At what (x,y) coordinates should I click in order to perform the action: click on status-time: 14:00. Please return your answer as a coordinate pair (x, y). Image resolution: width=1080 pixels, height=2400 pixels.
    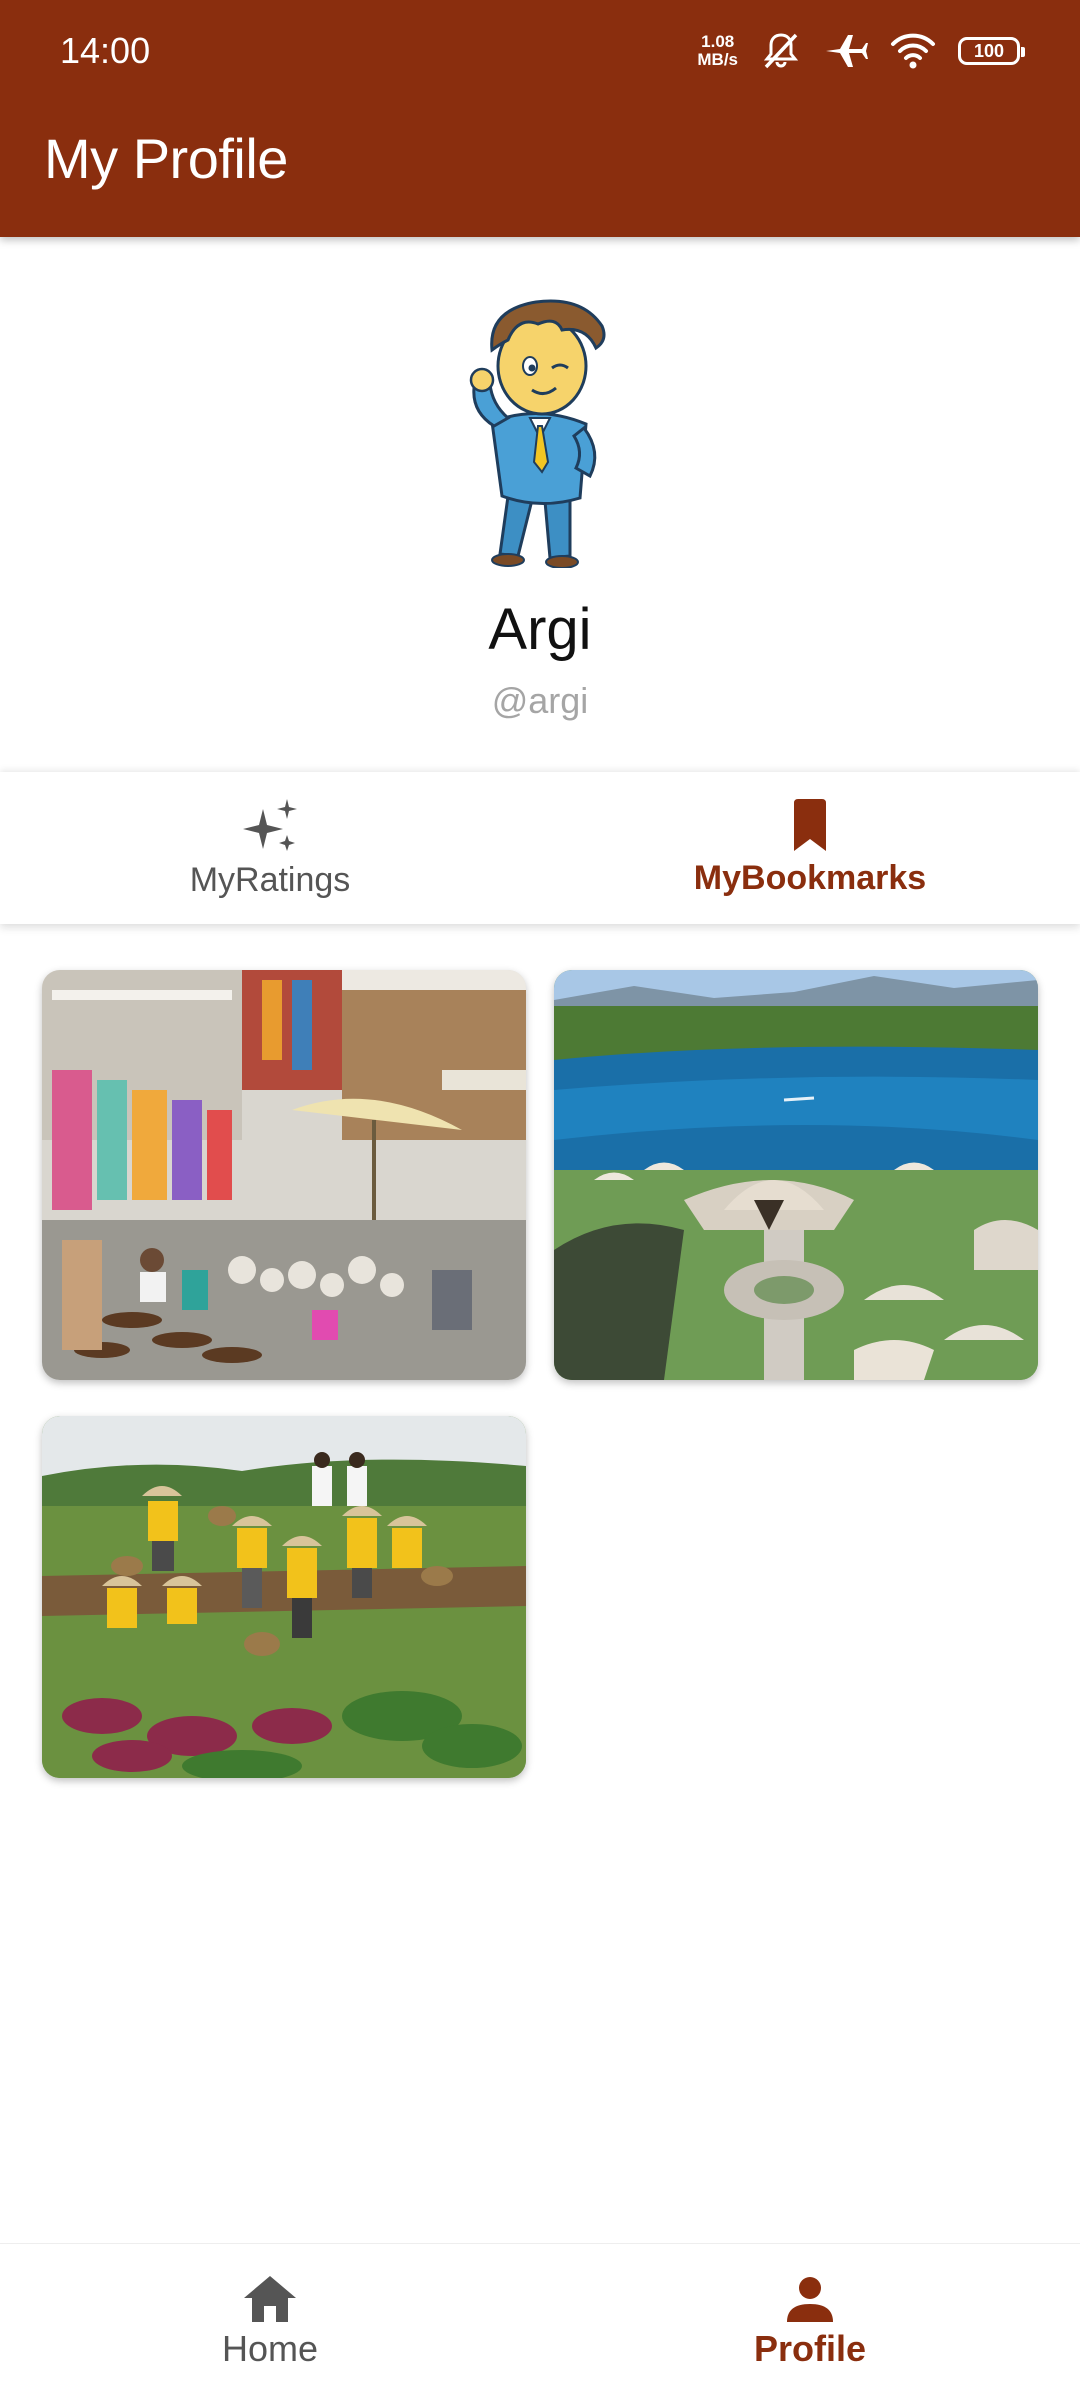
    Looking at the image, I should click on (105, 50).